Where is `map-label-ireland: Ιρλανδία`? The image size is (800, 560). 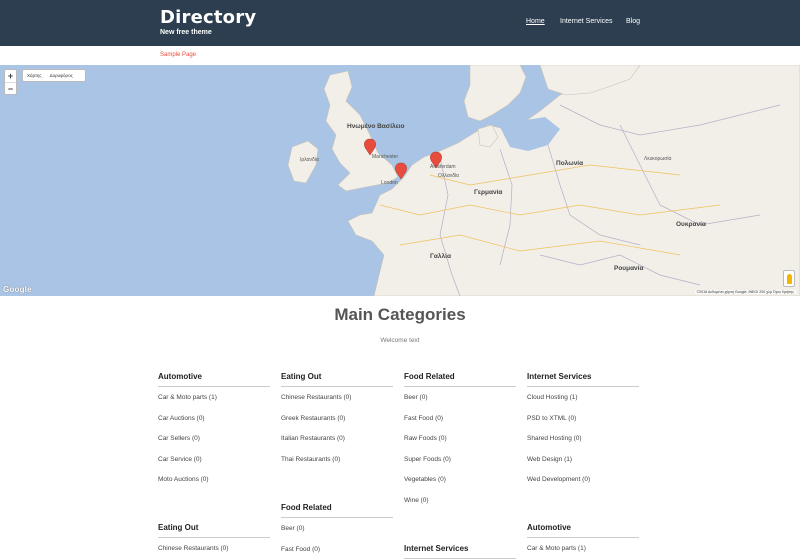
map-label-ireland: Ιρλανδία is located at coordinates (309, 160).